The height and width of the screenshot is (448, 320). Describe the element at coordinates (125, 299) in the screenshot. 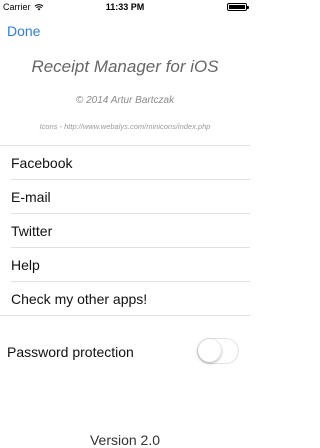

I see `menu-item-other-apps: Check my other apps!` at that location.